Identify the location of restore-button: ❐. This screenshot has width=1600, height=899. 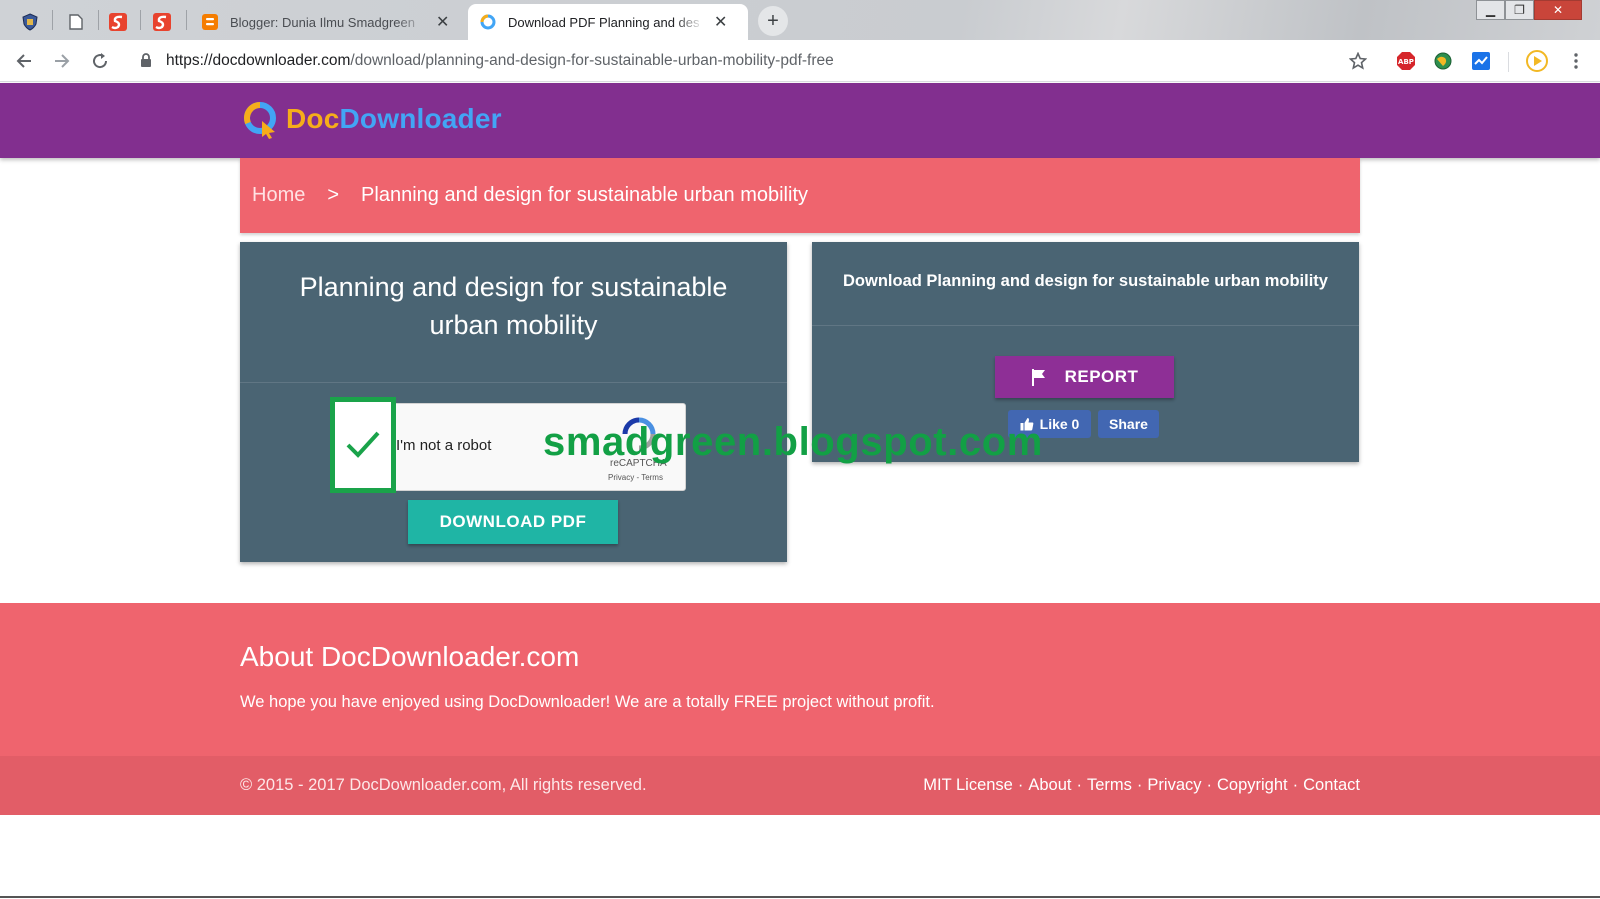
(1519, 10).